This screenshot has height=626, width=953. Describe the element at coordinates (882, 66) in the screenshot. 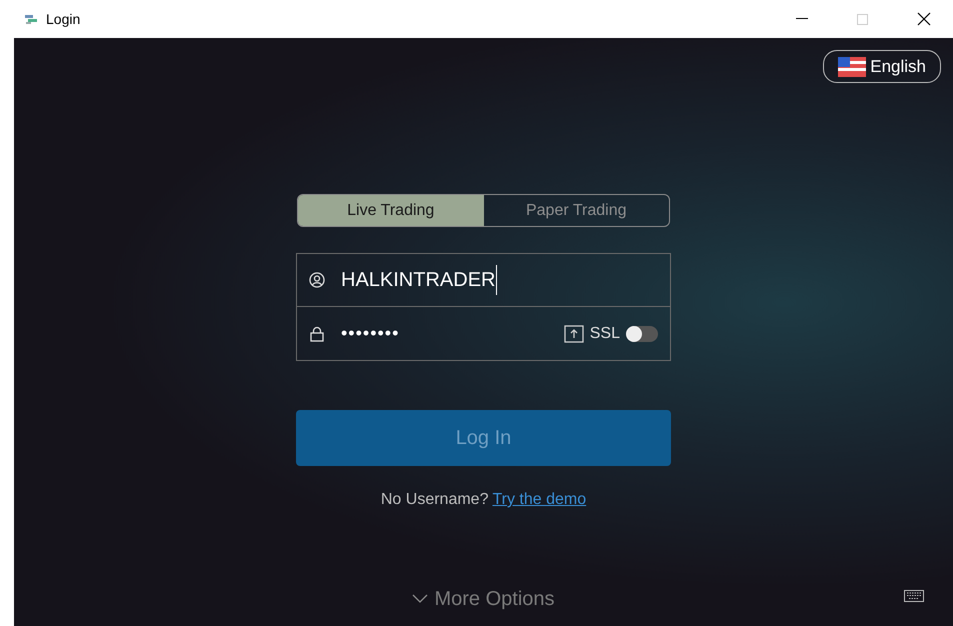

I see `language-button: English` at that location.